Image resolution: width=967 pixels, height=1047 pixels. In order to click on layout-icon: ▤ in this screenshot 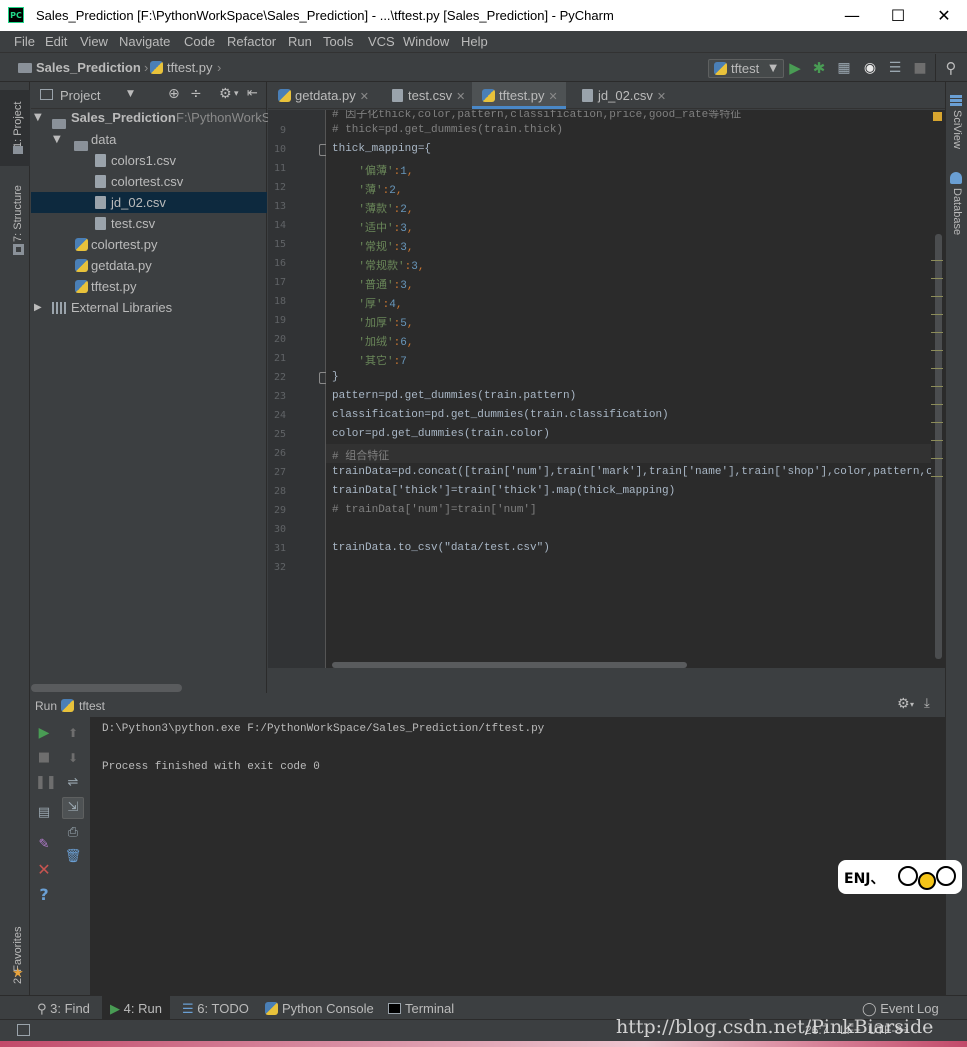, I will do `click(44, 813)`.